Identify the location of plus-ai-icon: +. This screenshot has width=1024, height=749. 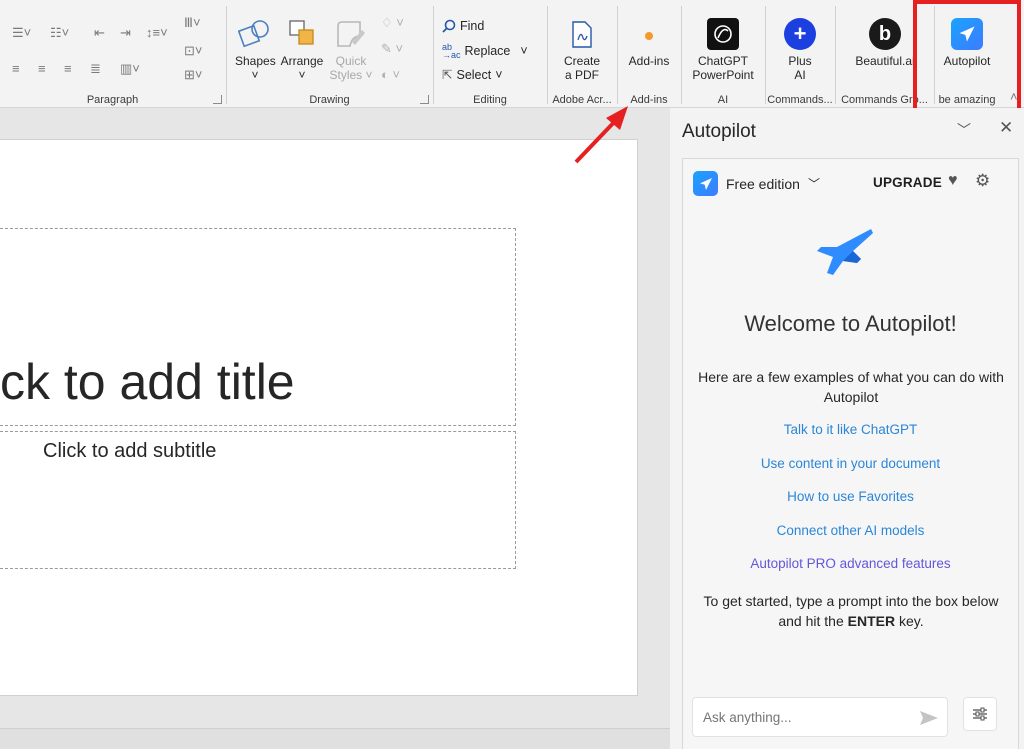
(800, 34).